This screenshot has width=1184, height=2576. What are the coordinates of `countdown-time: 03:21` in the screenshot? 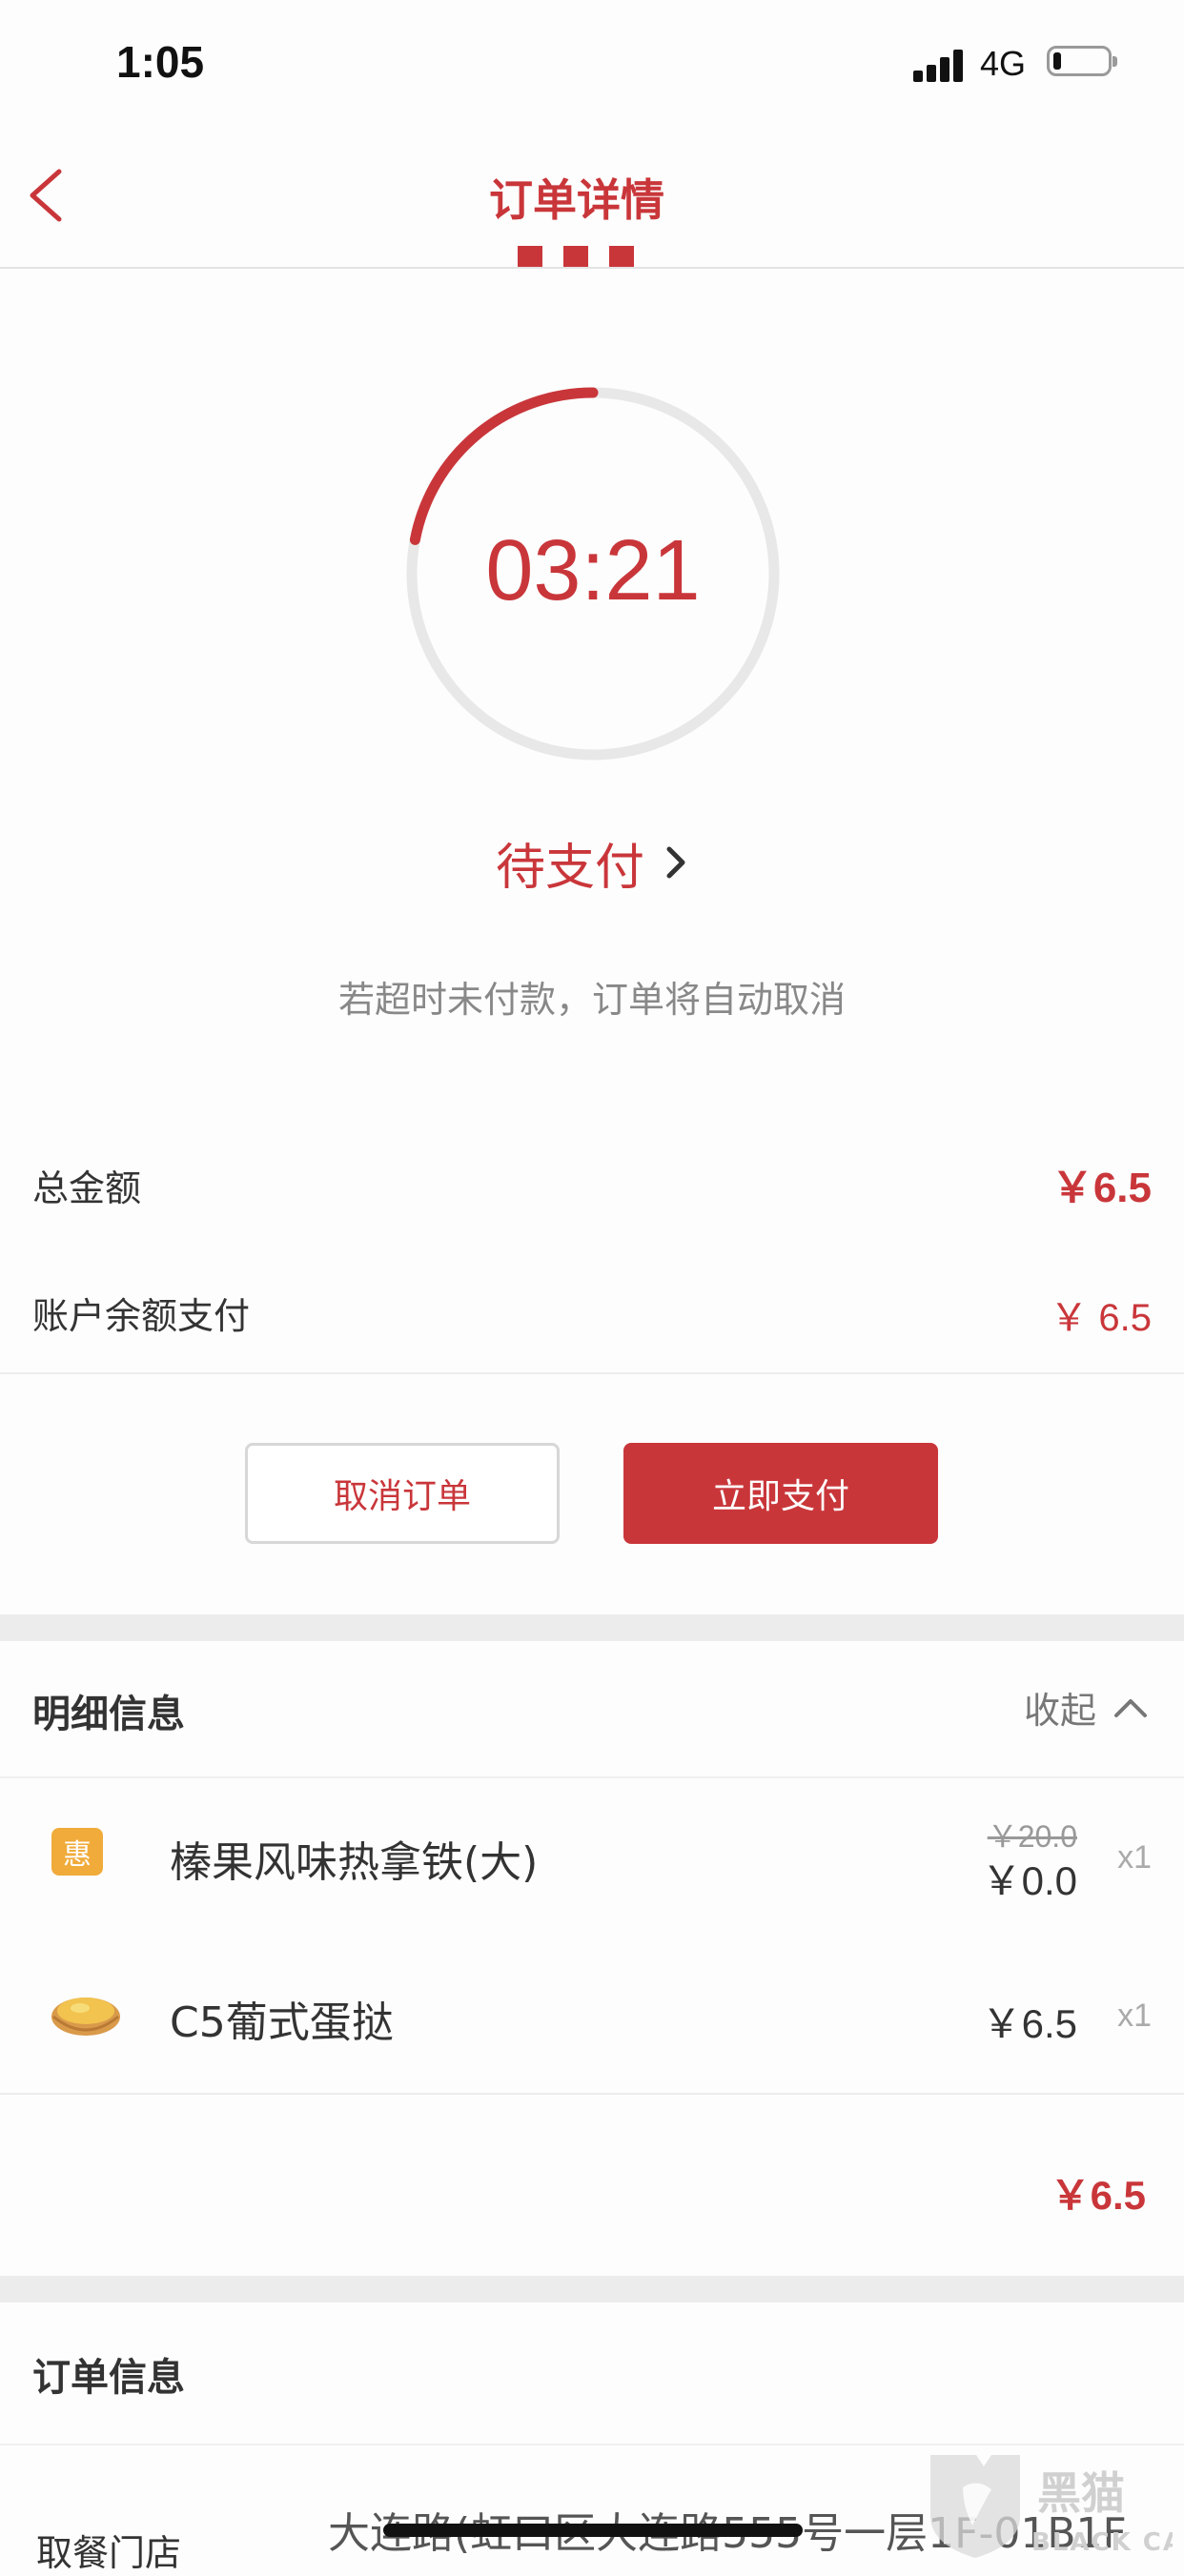 It's located at (593, 571).